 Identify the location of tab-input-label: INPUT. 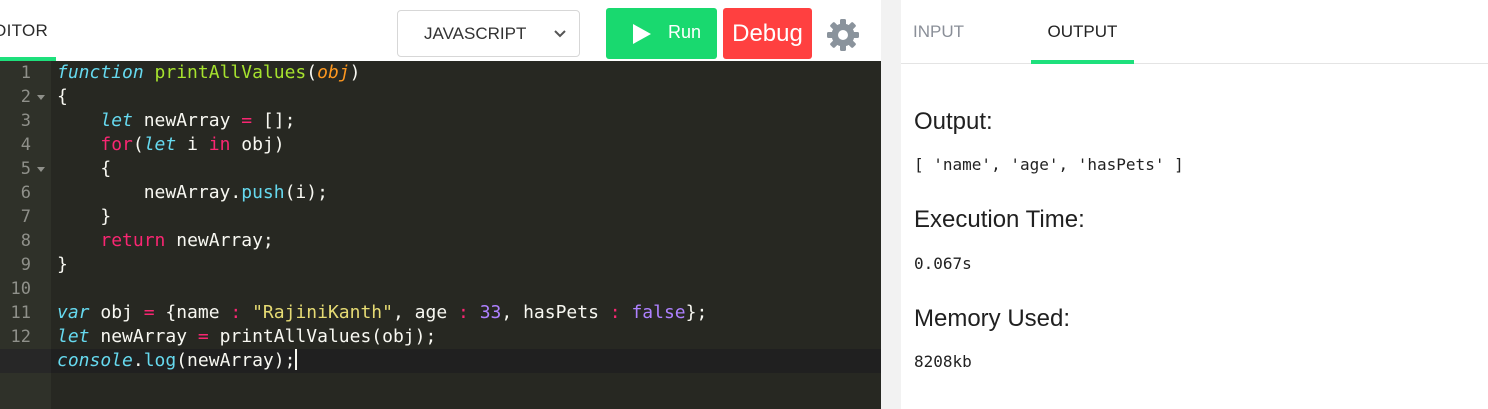
(938, 31).